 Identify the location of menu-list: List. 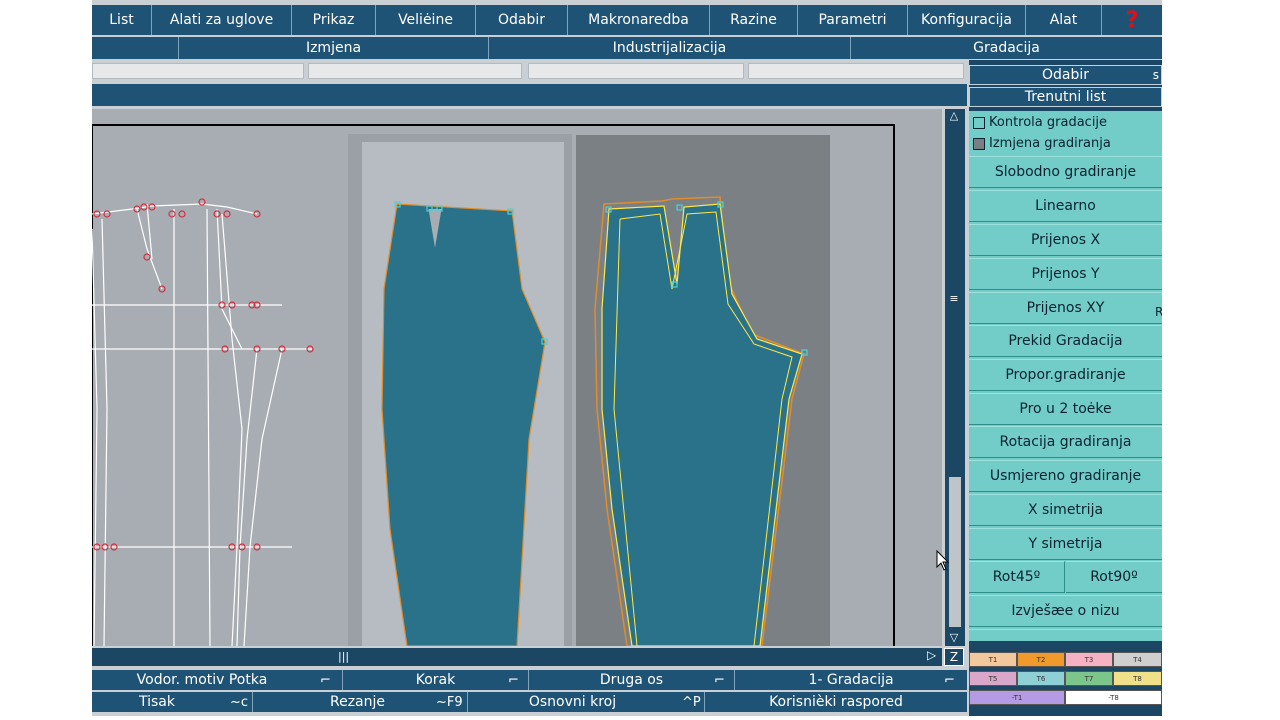
(122, 20).